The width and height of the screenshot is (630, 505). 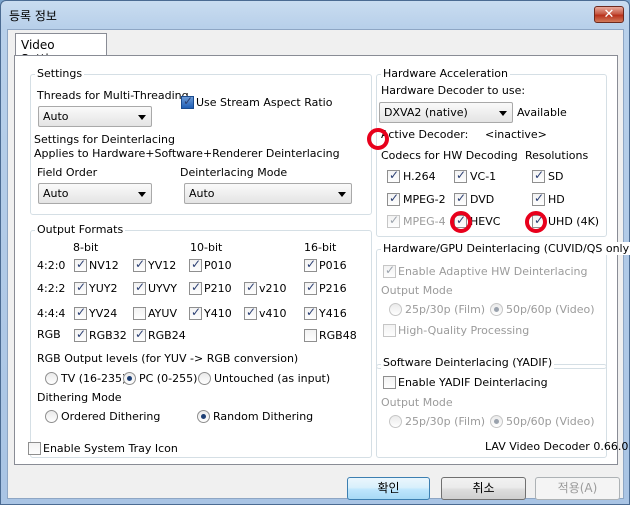 What do you see at coordinates (445, 421) in the screenshot?
I see `sw-film-label: 25p/30p (Film)` at bounding box center [445, 421].